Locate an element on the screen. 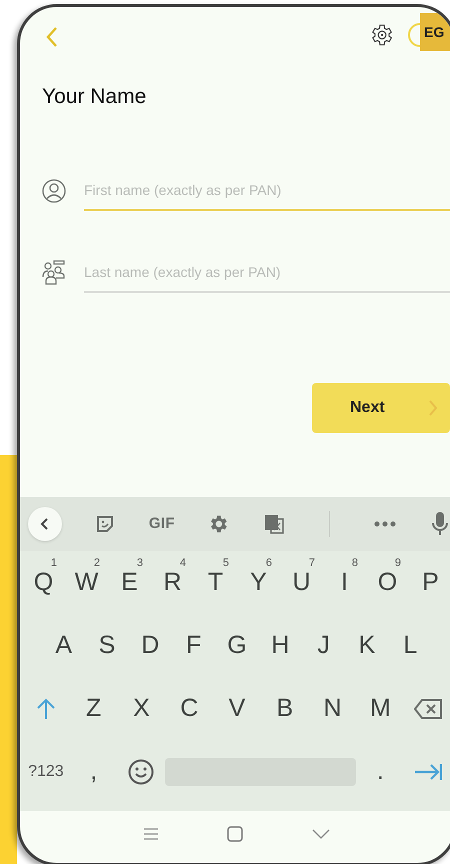 The image size is (450, 864). keyboard-key: V is located at coordinates (237, 708).